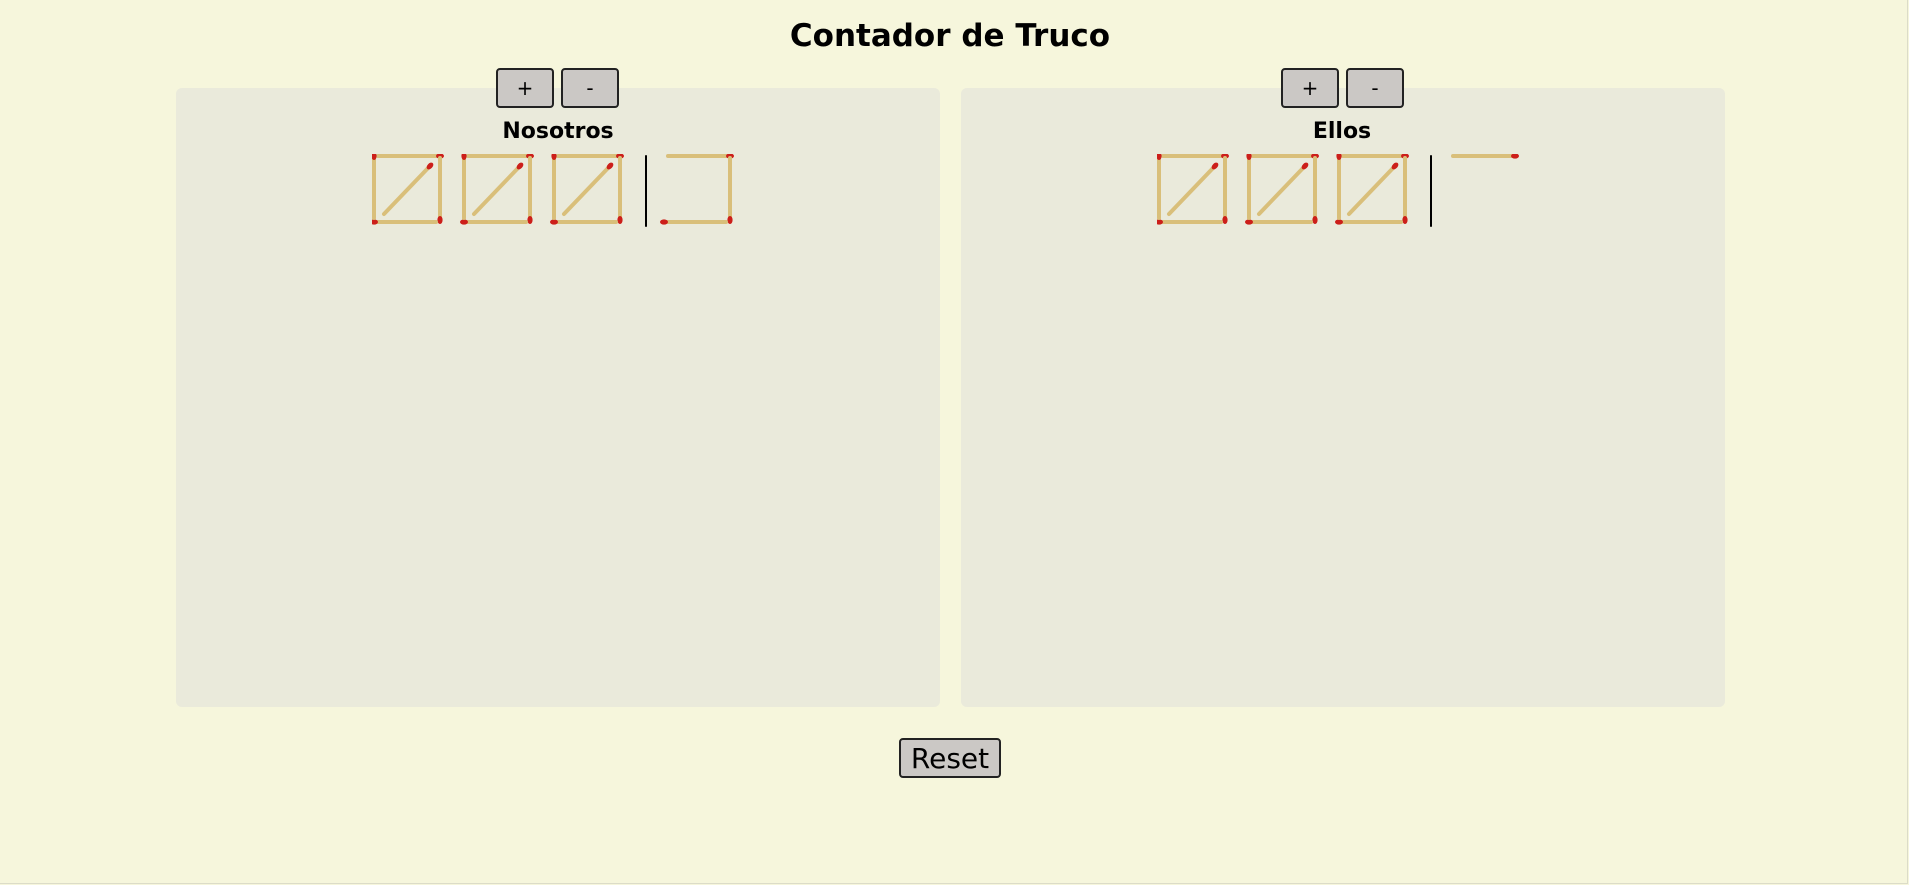 The width and height of the screenshot is (1909, 885). Describe the element at coordinates (950, 36) in the screenshot. I see `page-title: Contador de Truco` at that location.